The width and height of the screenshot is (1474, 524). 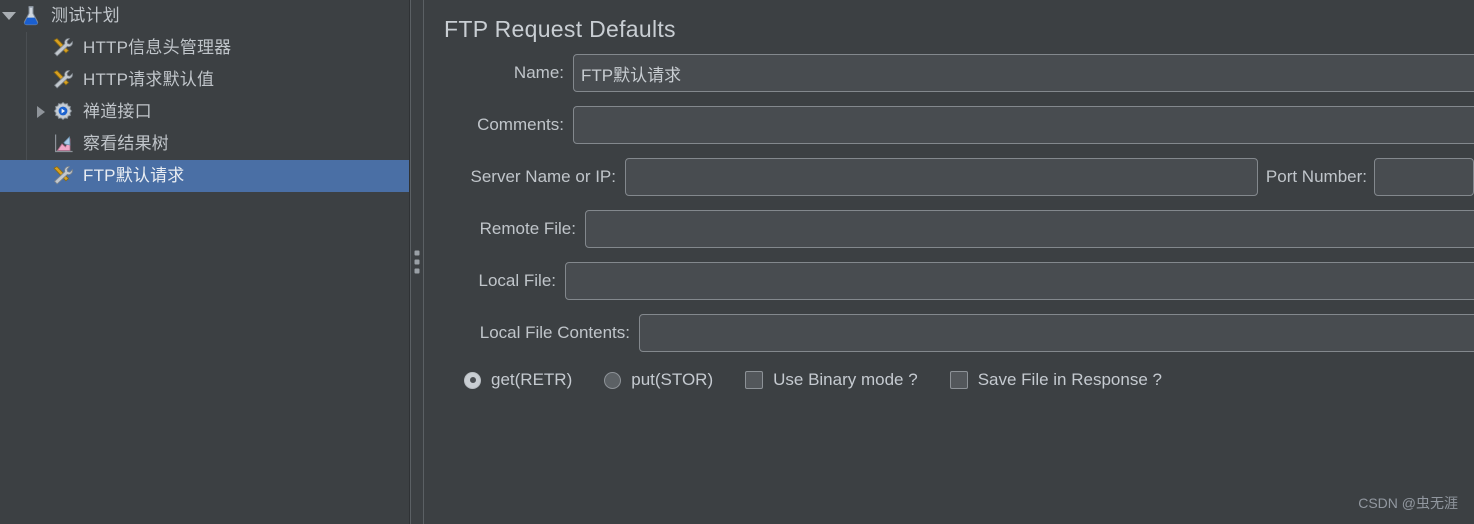 What do you see at coordinates (754, 380) in the screenshot?
I see `use-binary-mode-checkbox` at bounding box center [754, 380].